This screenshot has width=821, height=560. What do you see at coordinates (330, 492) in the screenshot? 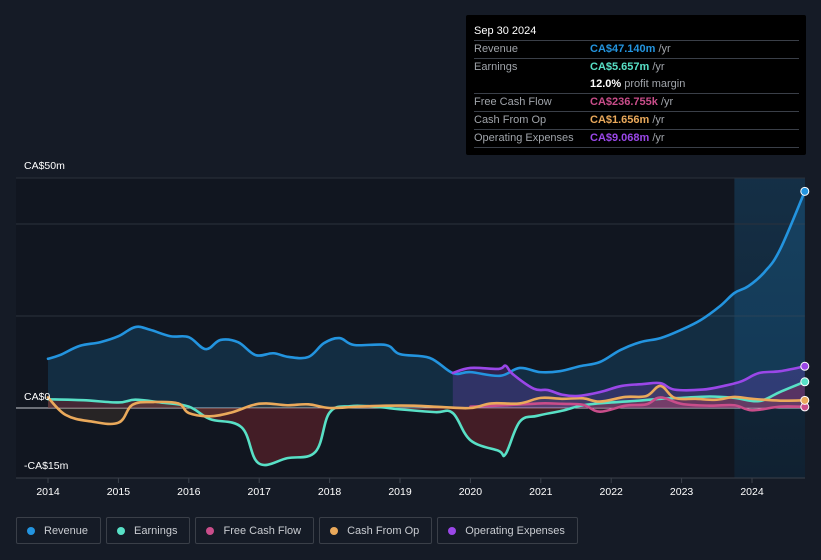
I see `x-tick-label: 2018` at bounding box center [330, 492].